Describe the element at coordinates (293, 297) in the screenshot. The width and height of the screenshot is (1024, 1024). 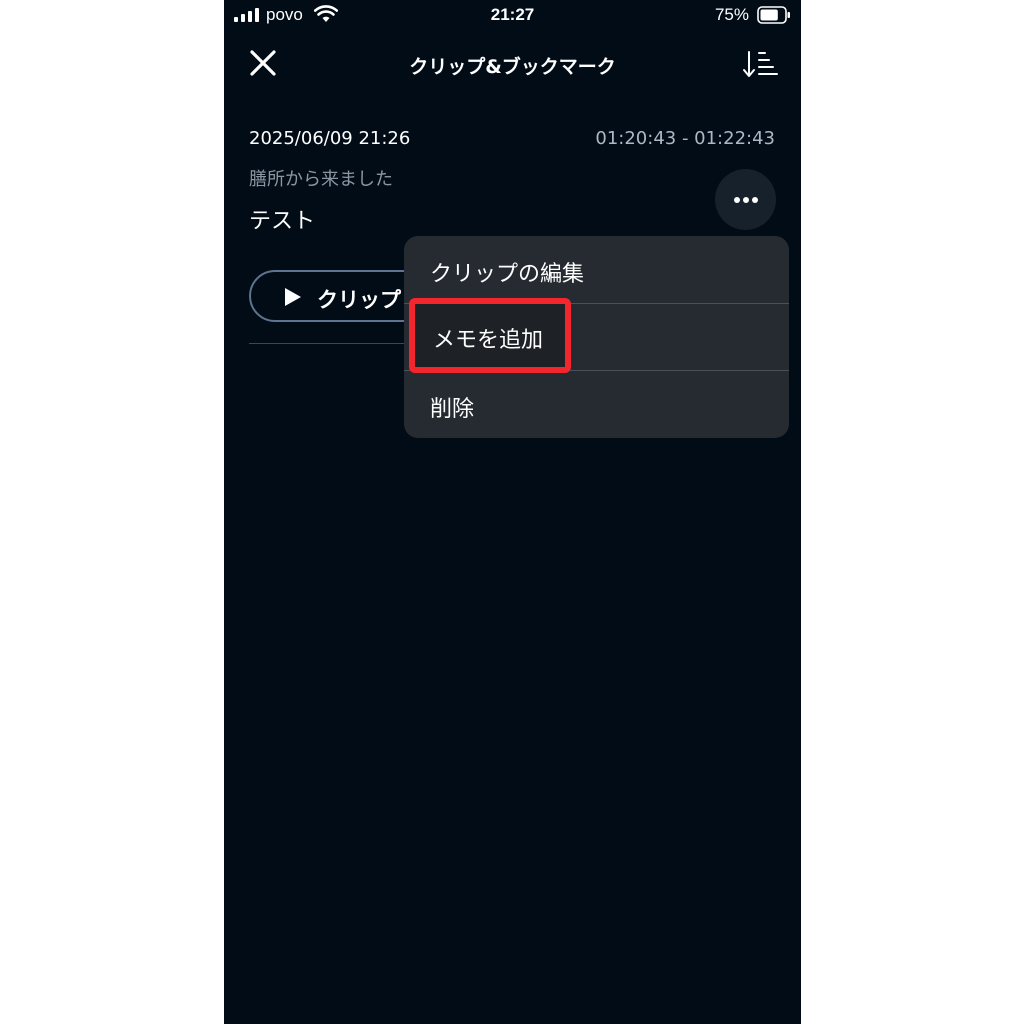
I see `play-icon` at that location.